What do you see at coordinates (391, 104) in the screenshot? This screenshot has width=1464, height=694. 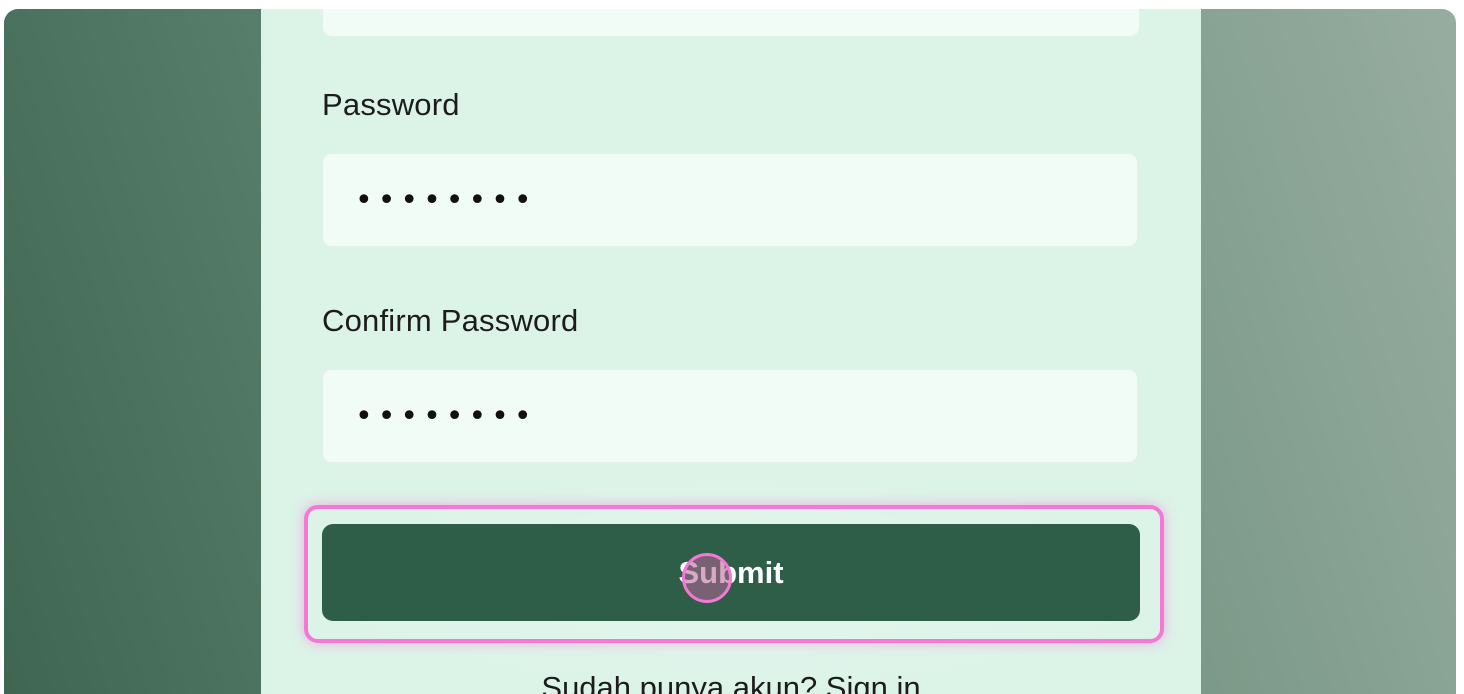 I see `password-label: Password` at bounding box center [391, 104].